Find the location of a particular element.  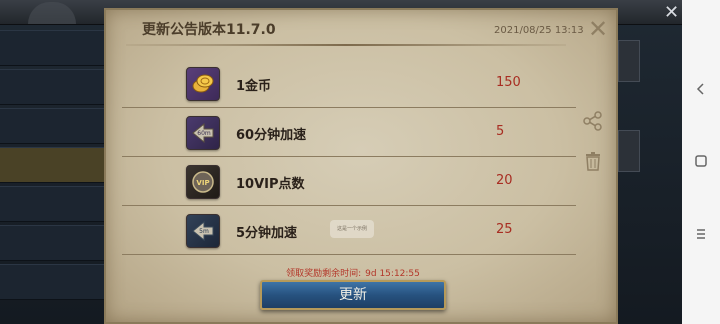

dialog-title: 更新公告版本11.7.0 is located at coordinates (209, 30).